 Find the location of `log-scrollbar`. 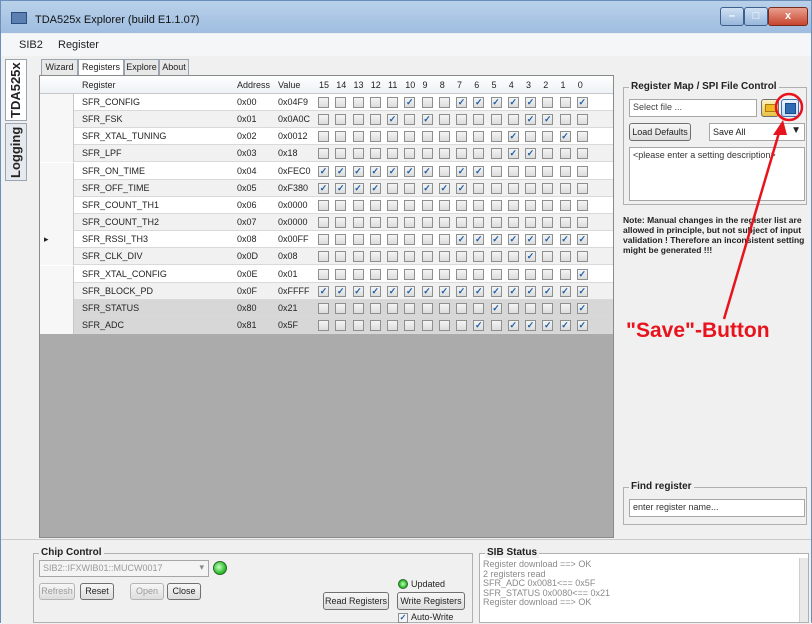

log-scrollbar is located at coordinates (803, 590).